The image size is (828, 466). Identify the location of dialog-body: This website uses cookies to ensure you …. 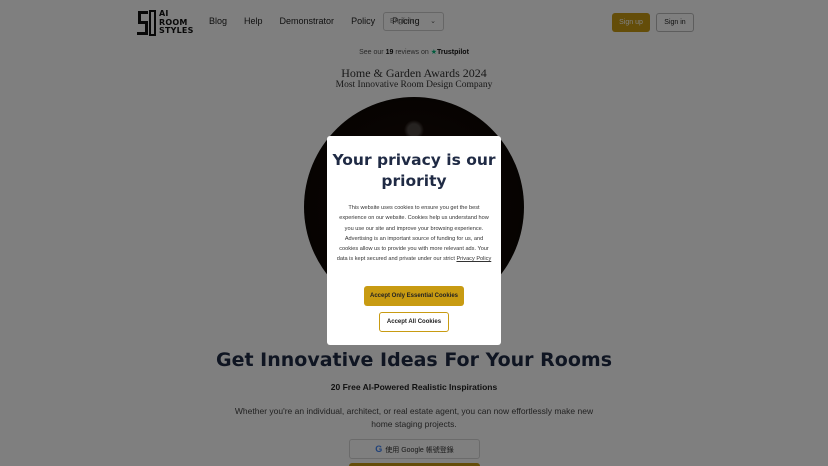
(414, 234).